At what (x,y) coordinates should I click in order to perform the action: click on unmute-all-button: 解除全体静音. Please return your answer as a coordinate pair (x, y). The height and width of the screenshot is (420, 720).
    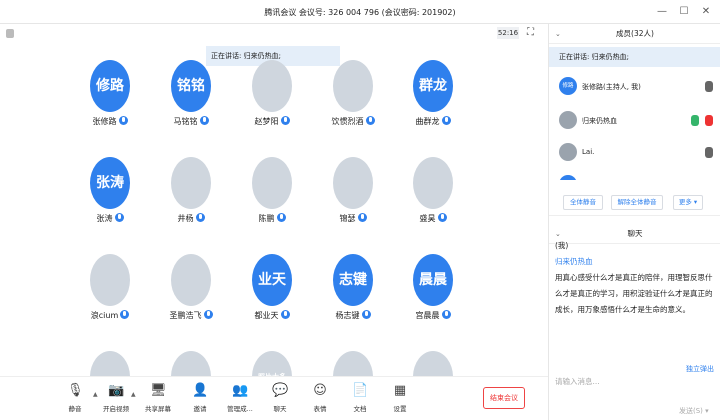
    Looking at the image, I should click on (637, 202).